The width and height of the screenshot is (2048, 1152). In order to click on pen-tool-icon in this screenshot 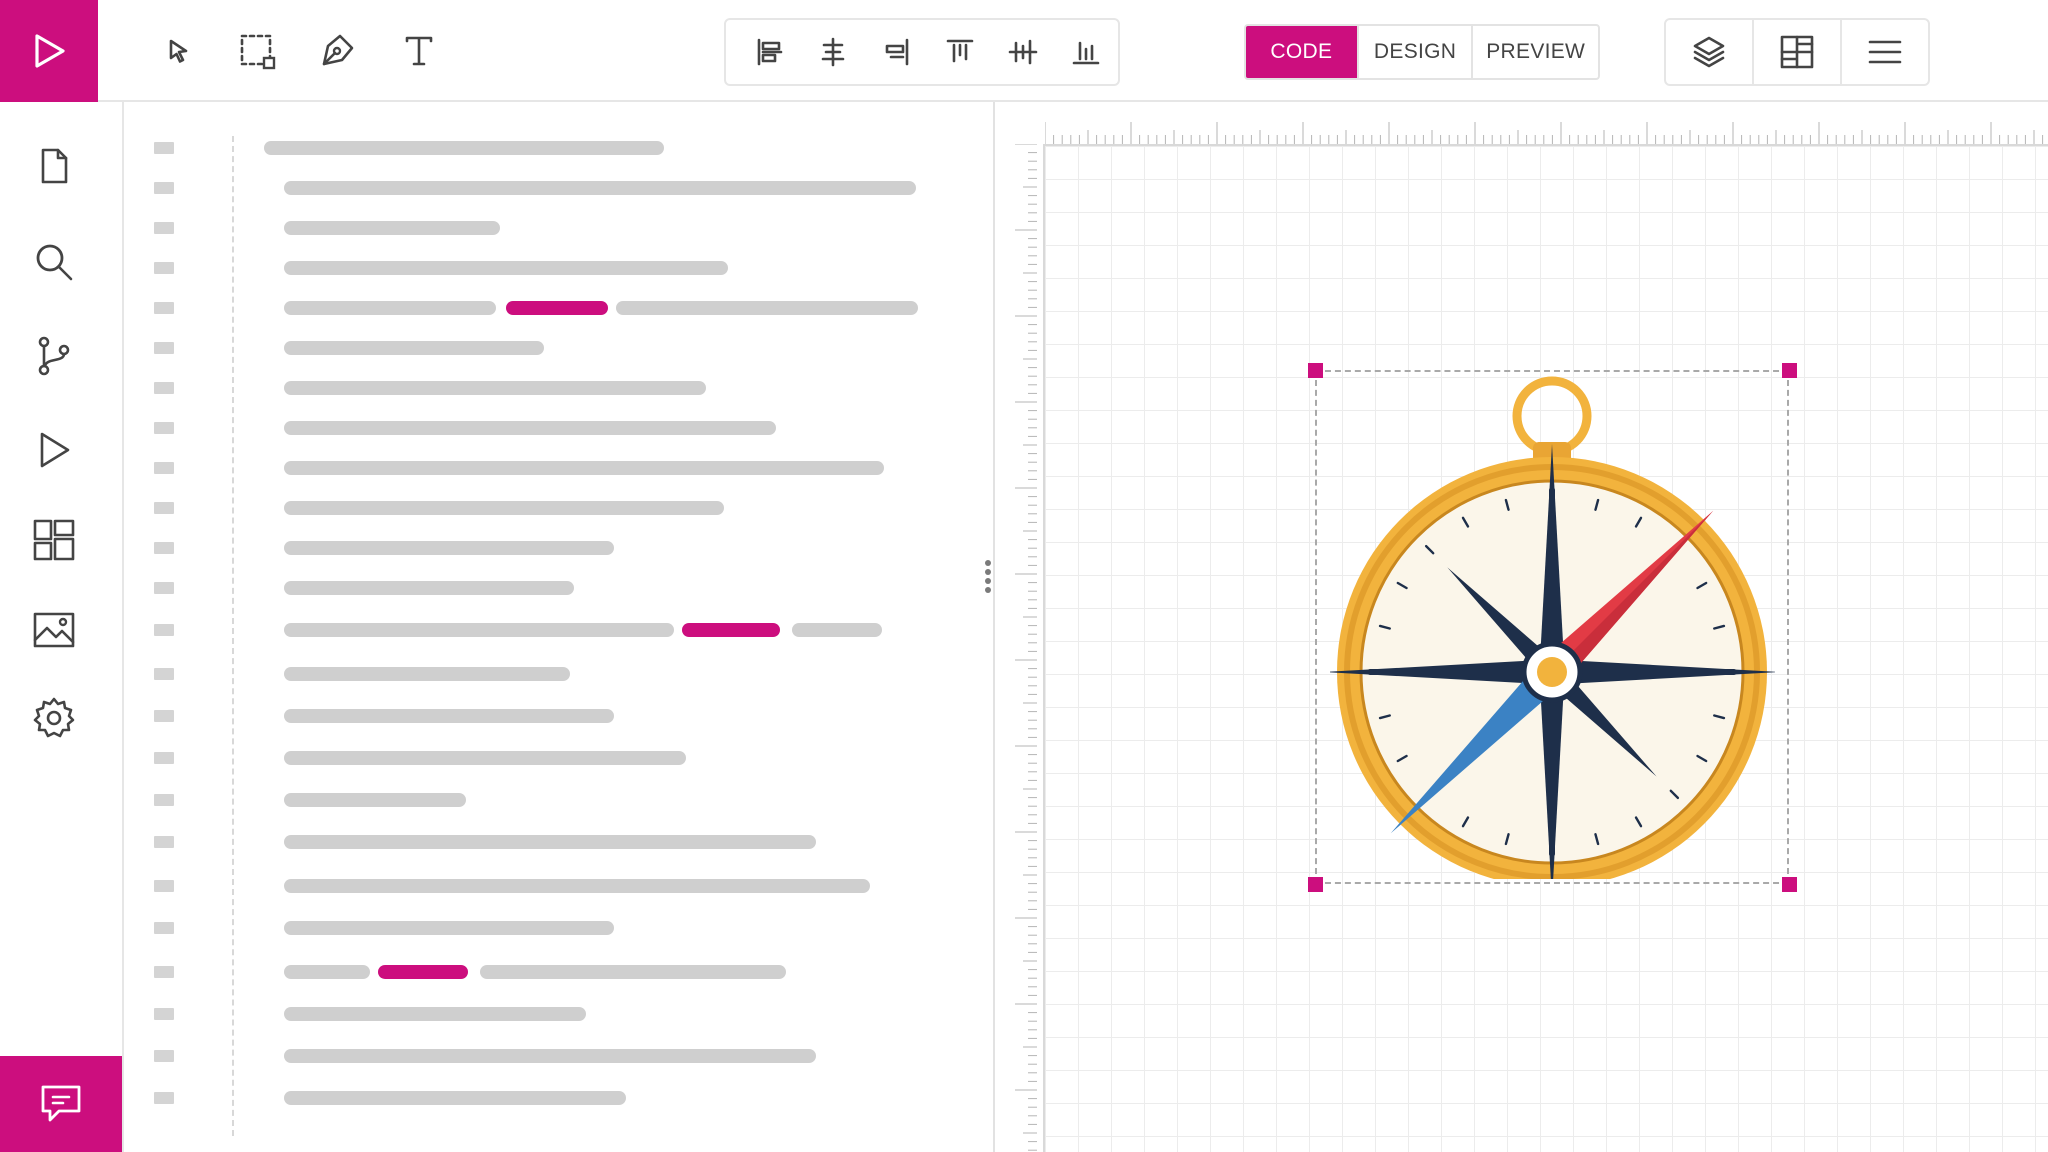, I will do `click(337, 51)`.